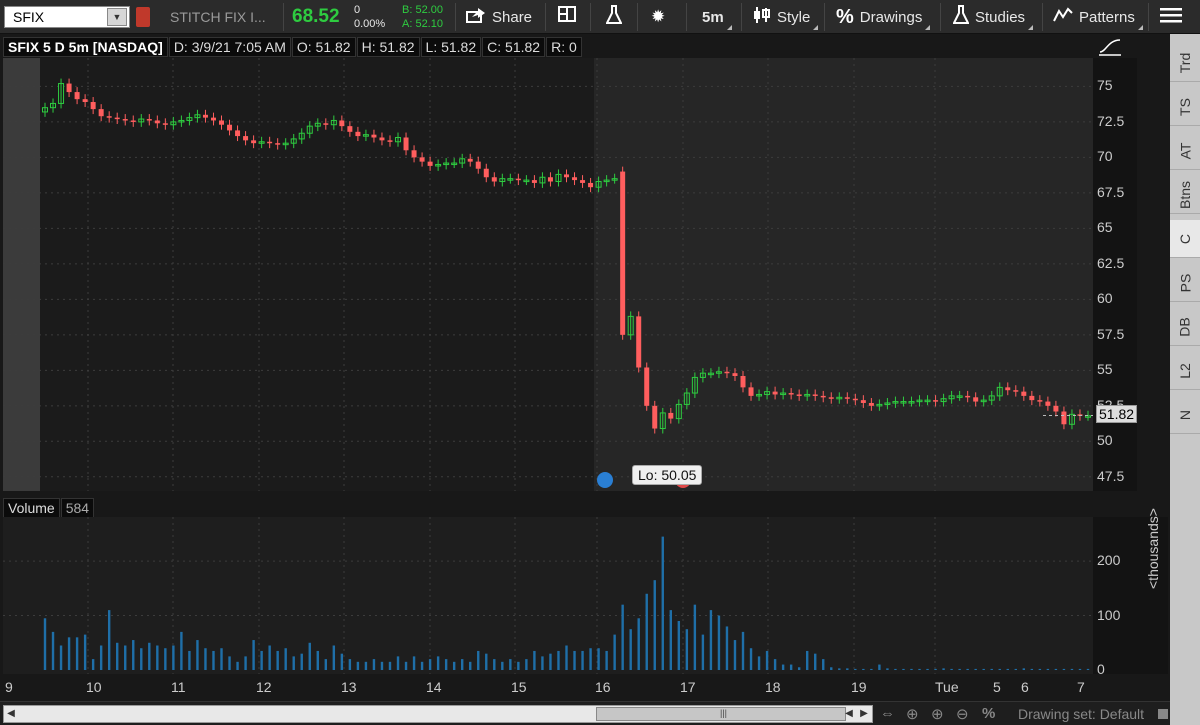  What do you see at coordinates (514, 47) in the screenshot?
I see `bar-close: C: 51.82` at bounding box center [514, 47].